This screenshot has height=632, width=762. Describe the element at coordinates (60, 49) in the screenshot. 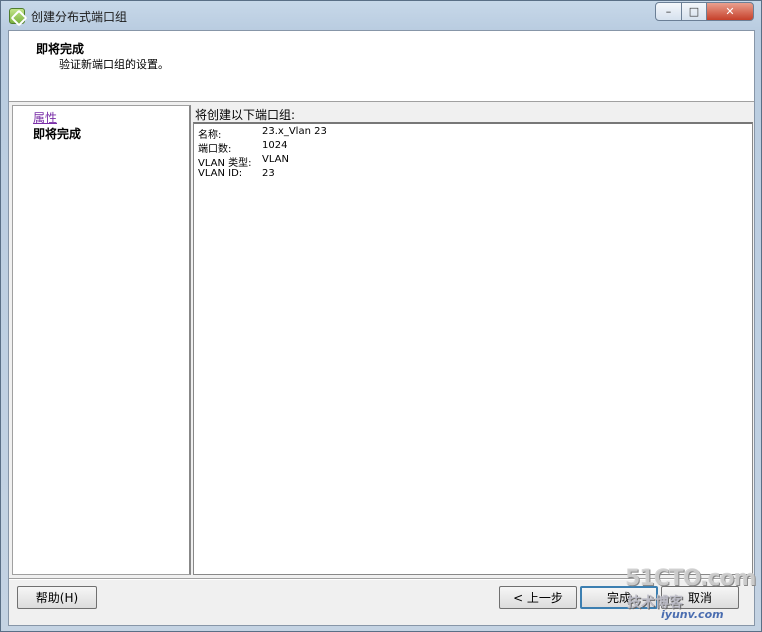

I see `page-title: 即将完成` at that location.